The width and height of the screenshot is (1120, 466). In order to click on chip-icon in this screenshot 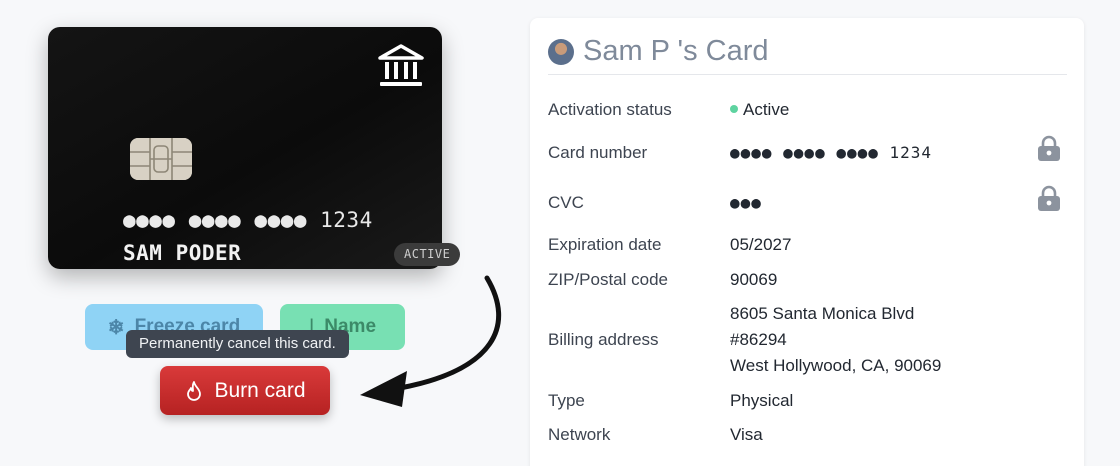, I will do `click(161, 159)`.